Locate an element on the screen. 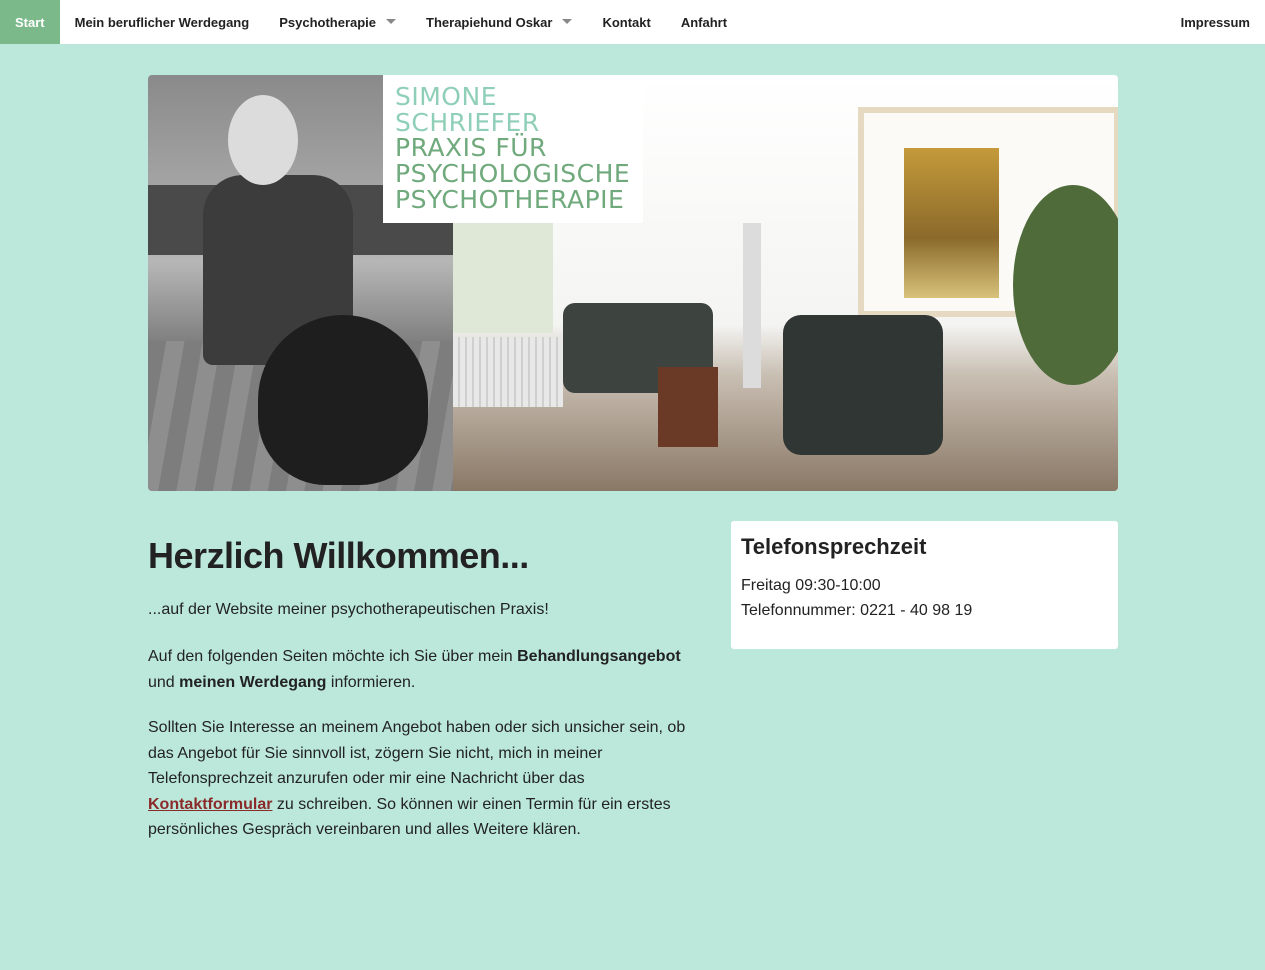  nav-psychotherapie: Psychotherapie is located at coordinates (337, 22).